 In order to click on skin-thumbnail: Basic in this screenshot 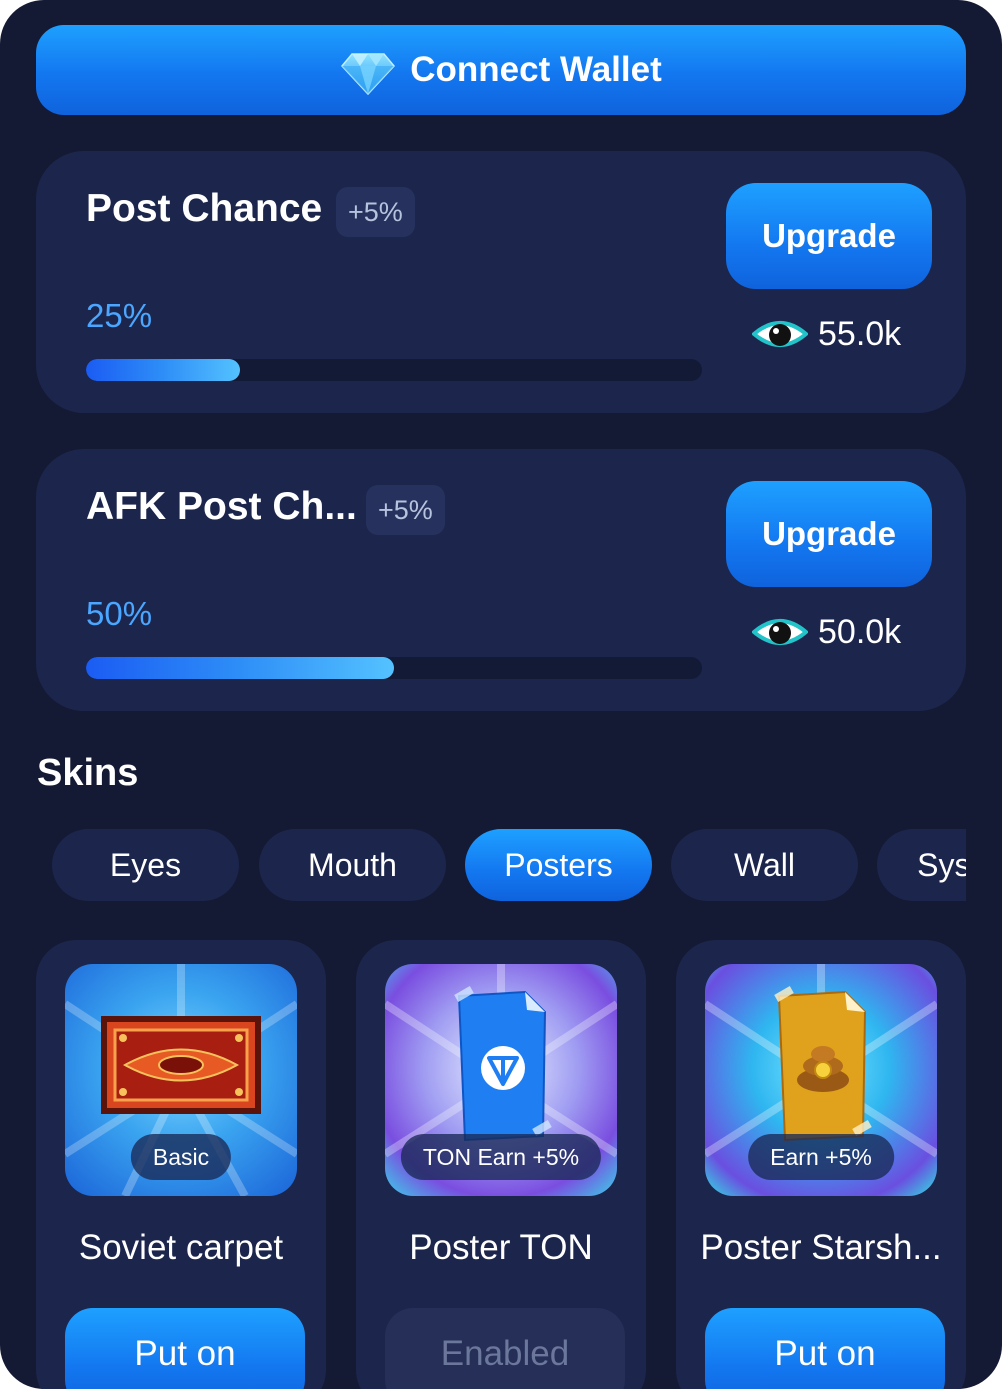, I will do `click(181, 1080)`.